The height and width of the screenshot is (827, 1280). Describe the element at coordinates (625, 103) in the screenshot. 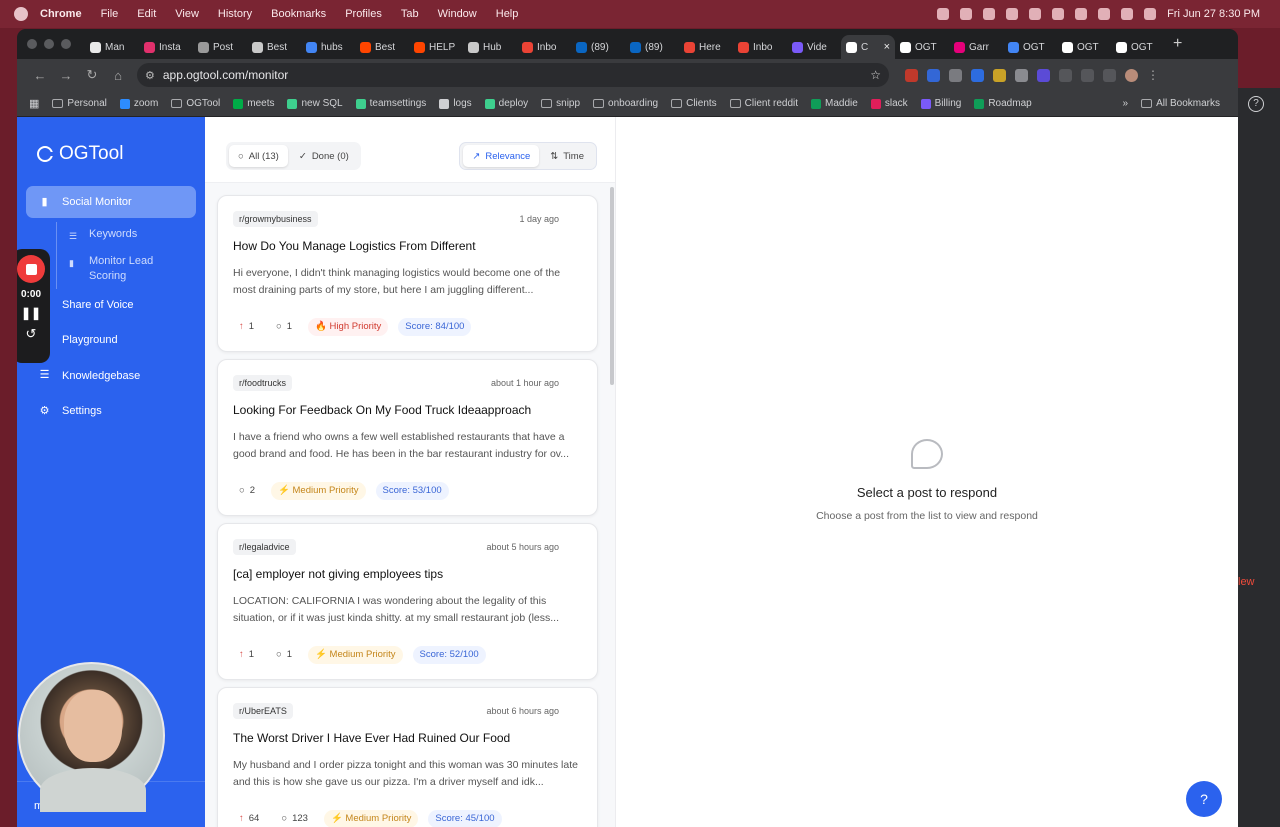

I see `bookmark-item: onboarding` at that location.